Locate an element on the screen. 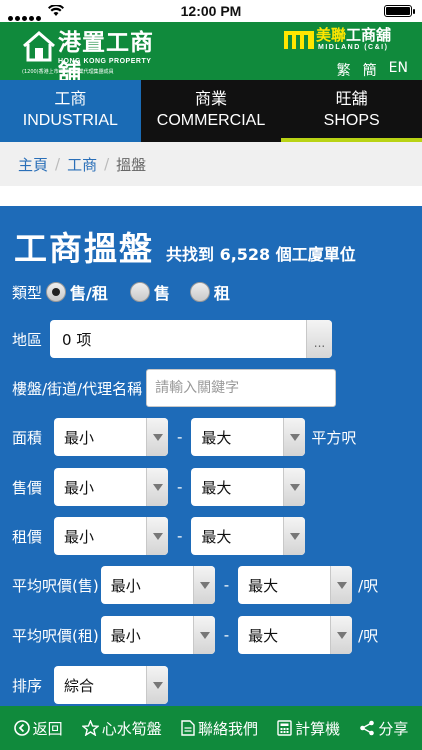 Image resolution: width=422 pixels, height=750 pixels. sale-price-row: 售價 最小 - 最大 is located at coordinates (159, 487).